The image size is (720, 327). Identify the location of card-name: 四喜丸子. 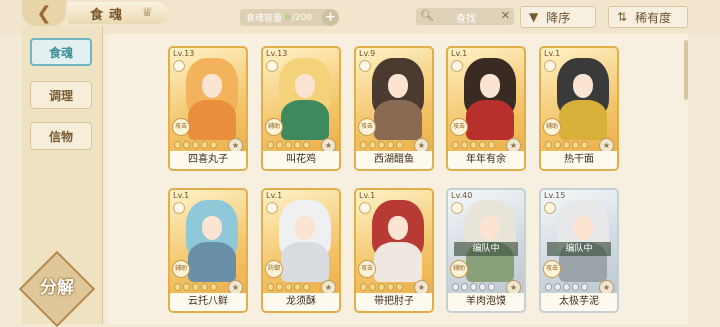
(208, 160).